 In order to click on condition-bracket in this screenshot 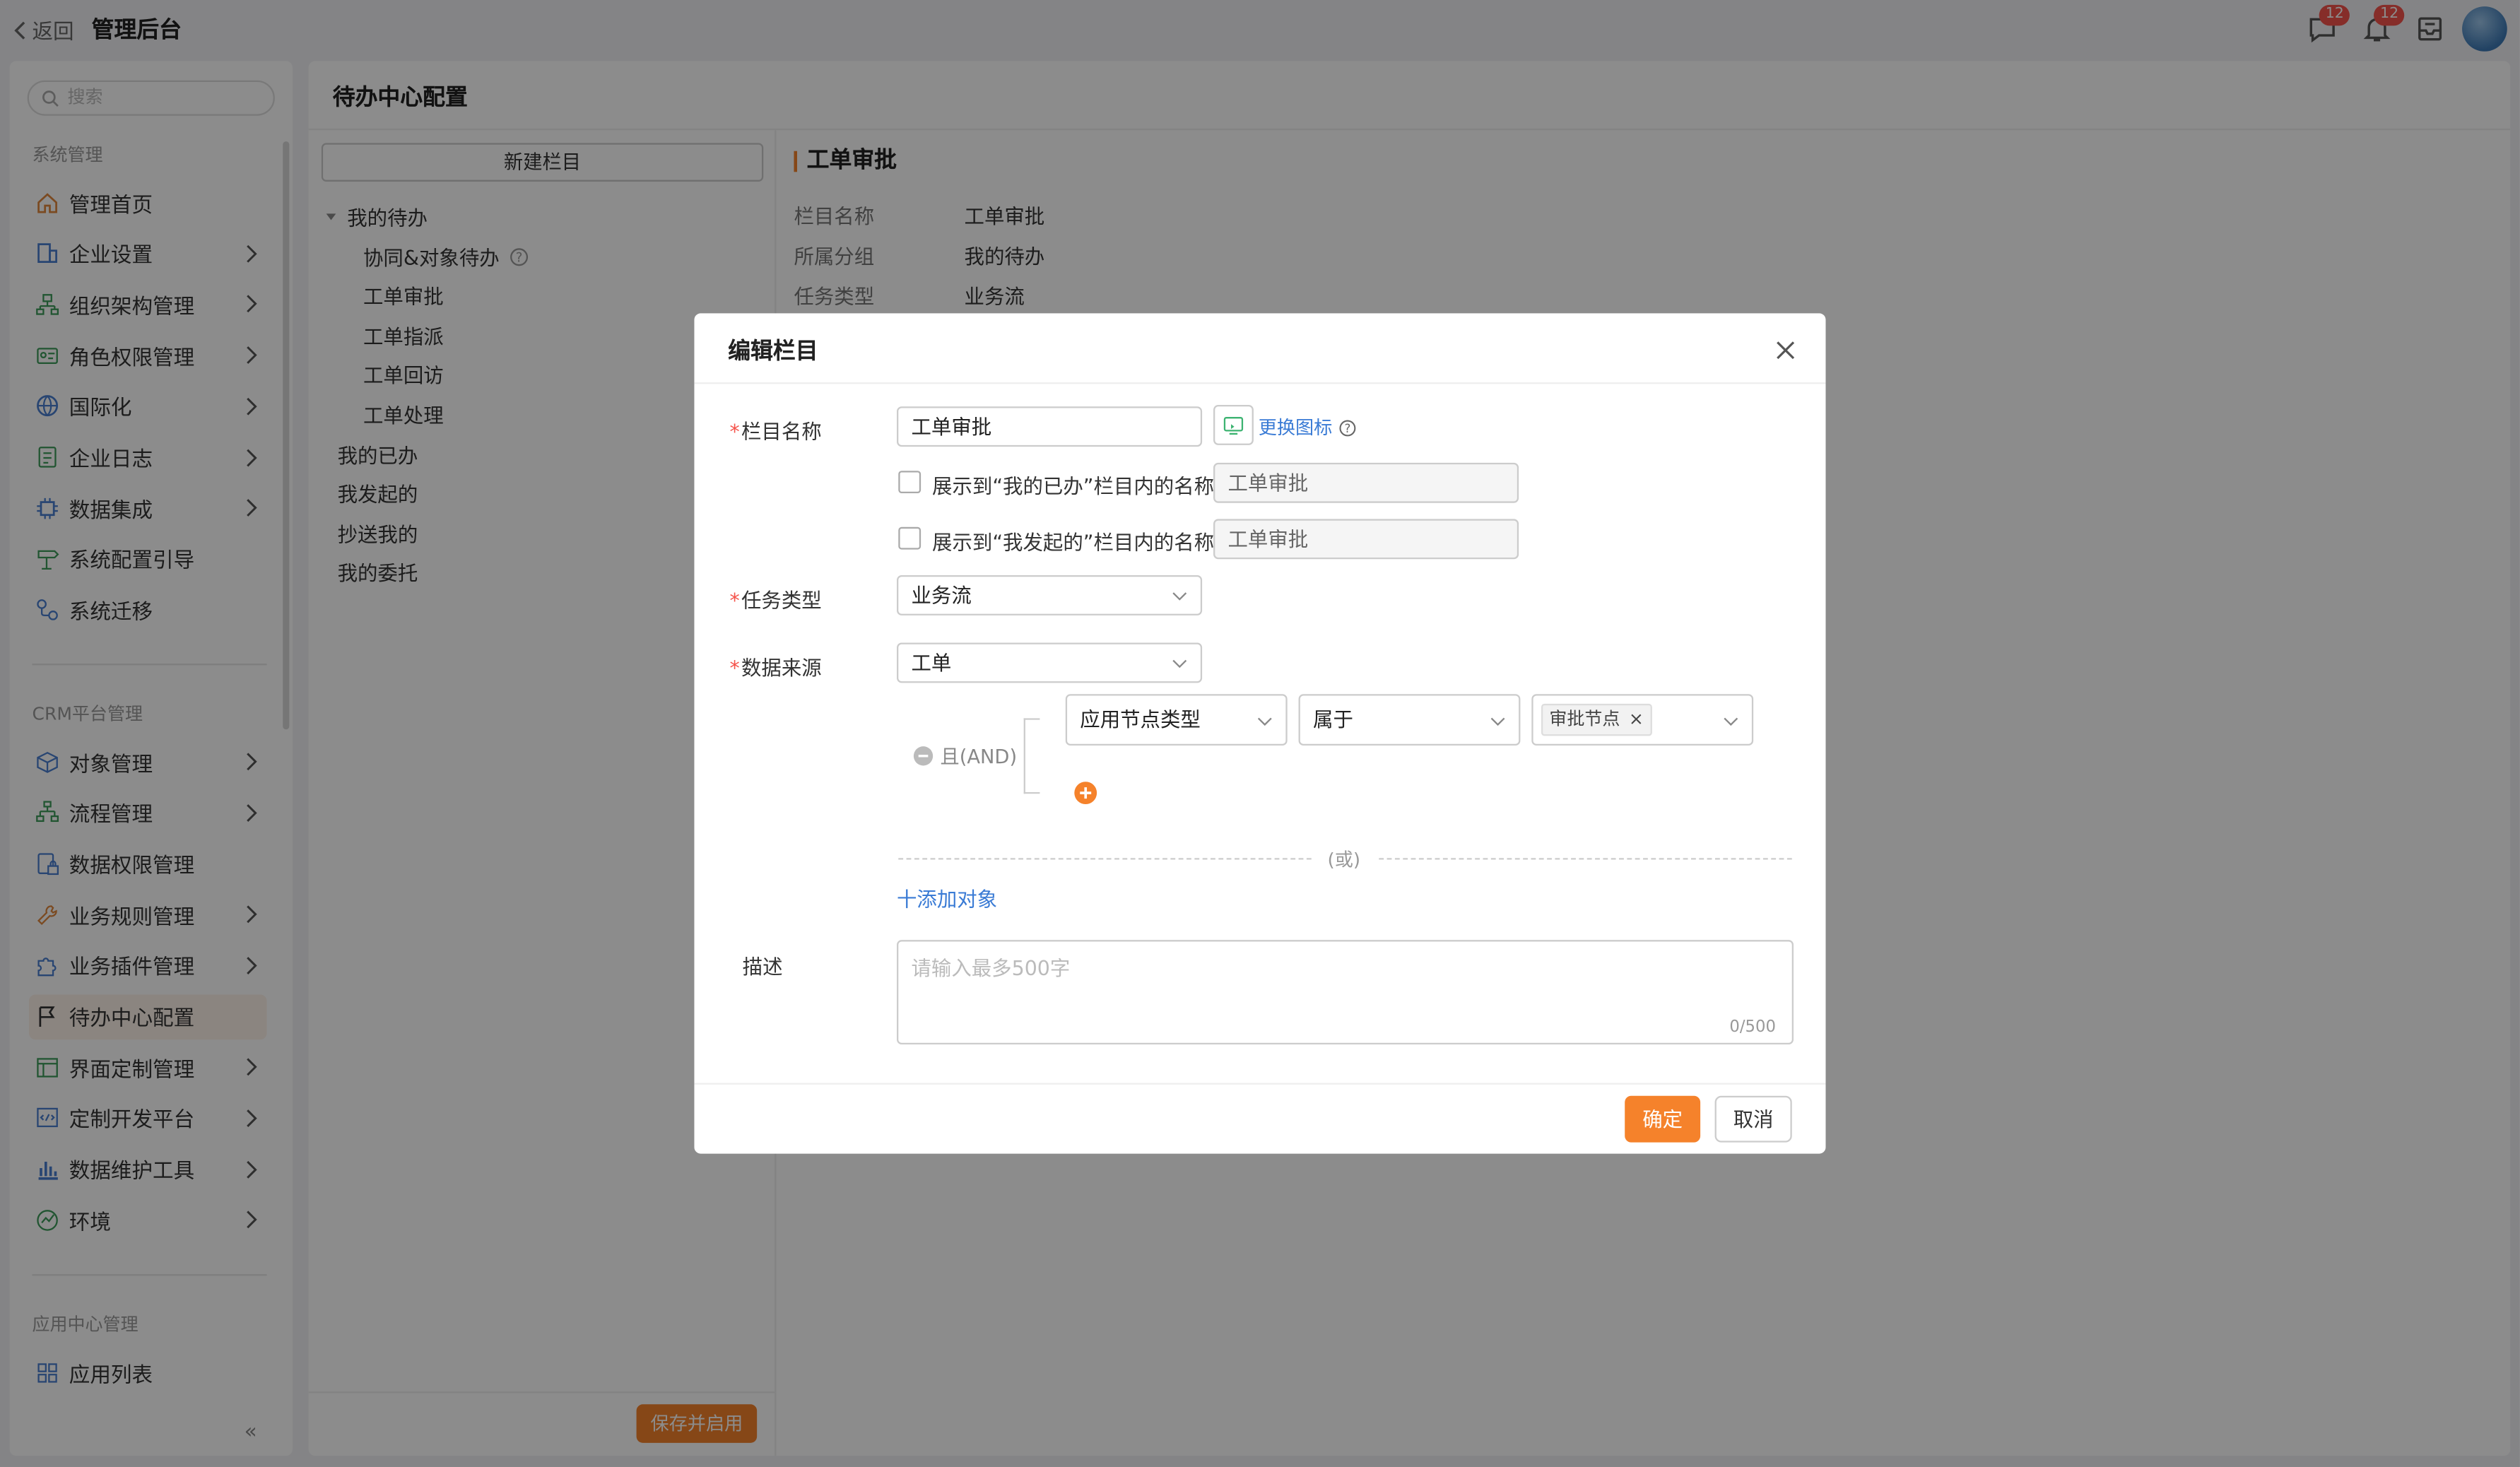, I will do `click(1031, 756)`.